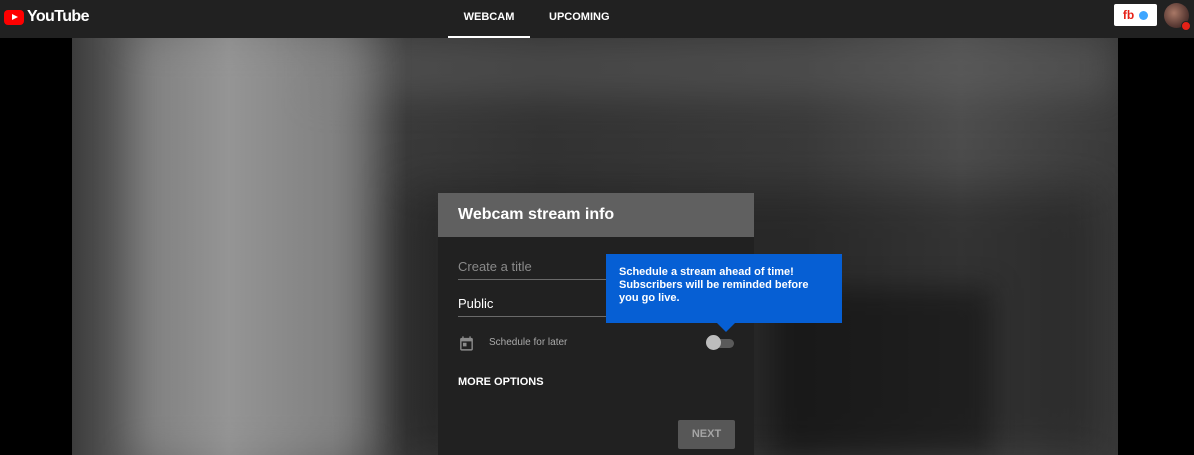 The image size is (1194, 455). I want to click on fb-extension-badge: fb, so click(1135, 15).